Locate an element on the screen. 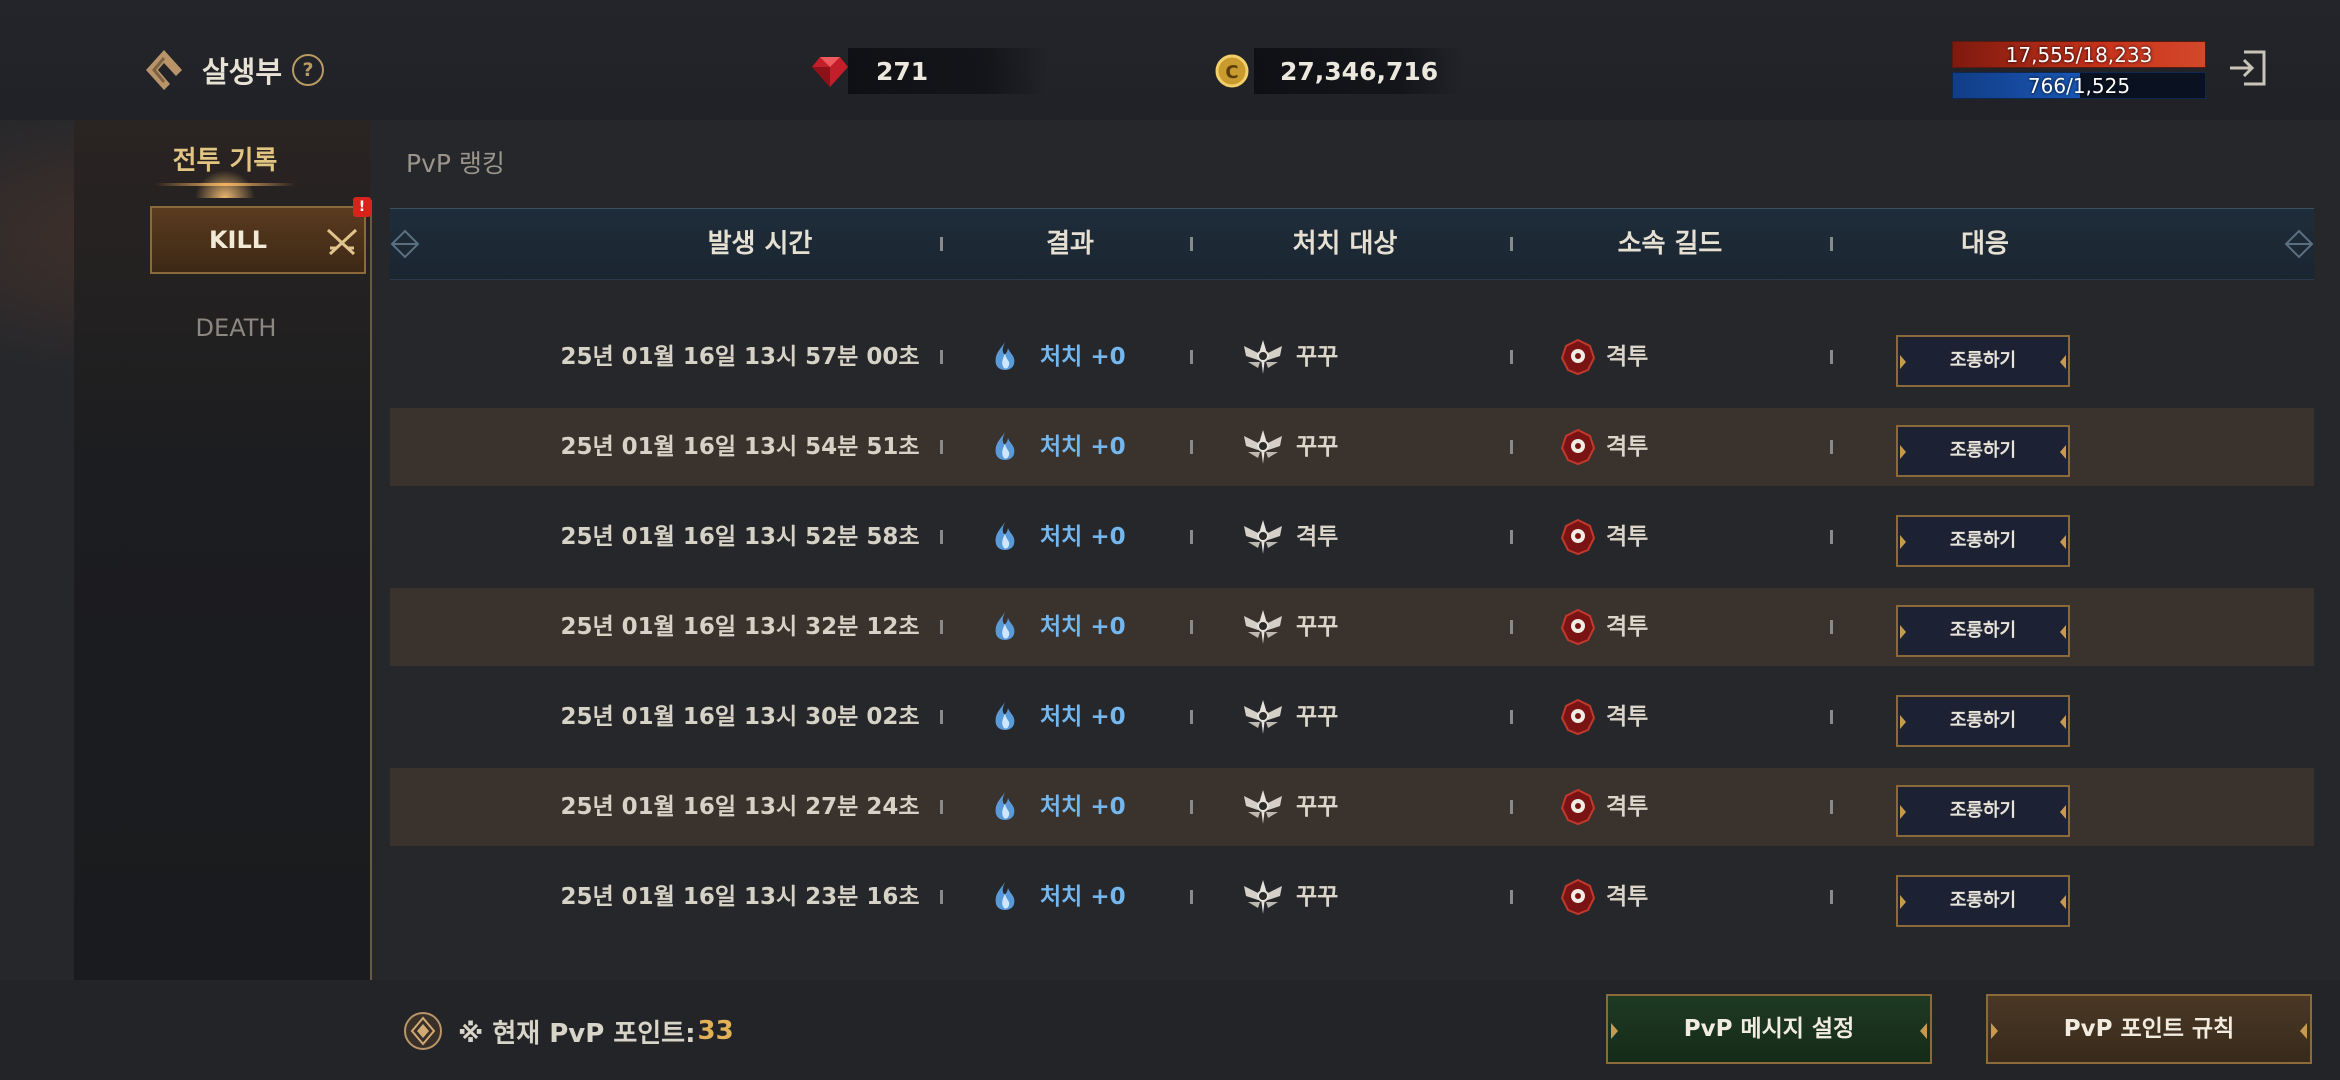 Image resolution: width=2340 pixels, height=1080 pixels. row-time: 25년 01월 16일 13시 27분 24초 is located at coordinates (740, 807).